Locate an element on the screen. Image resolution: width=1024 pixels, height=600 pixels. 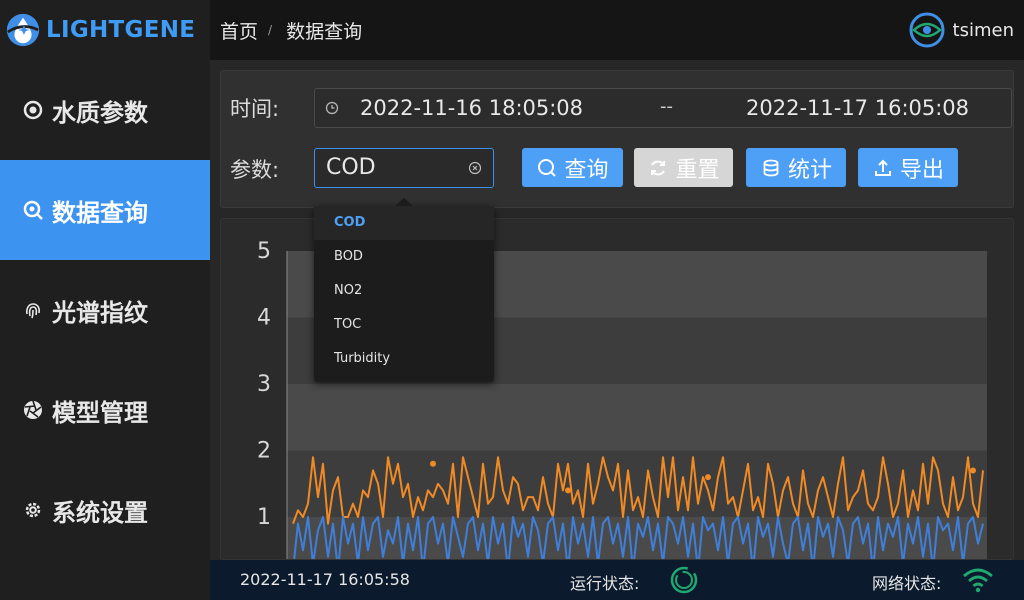
sidebar-item-model-management: 模型管理 is located at coordinates (105, 410).